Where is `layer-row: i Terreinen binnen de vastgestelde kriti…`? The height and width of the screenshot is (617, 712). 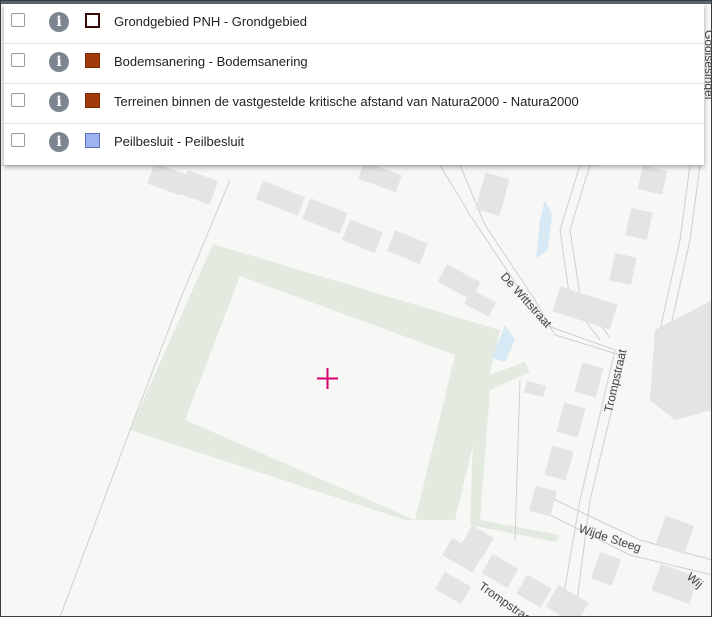
layer-row: i Terreinen binnen de vastgestelde kriti… is located at coordinates (354, 104).